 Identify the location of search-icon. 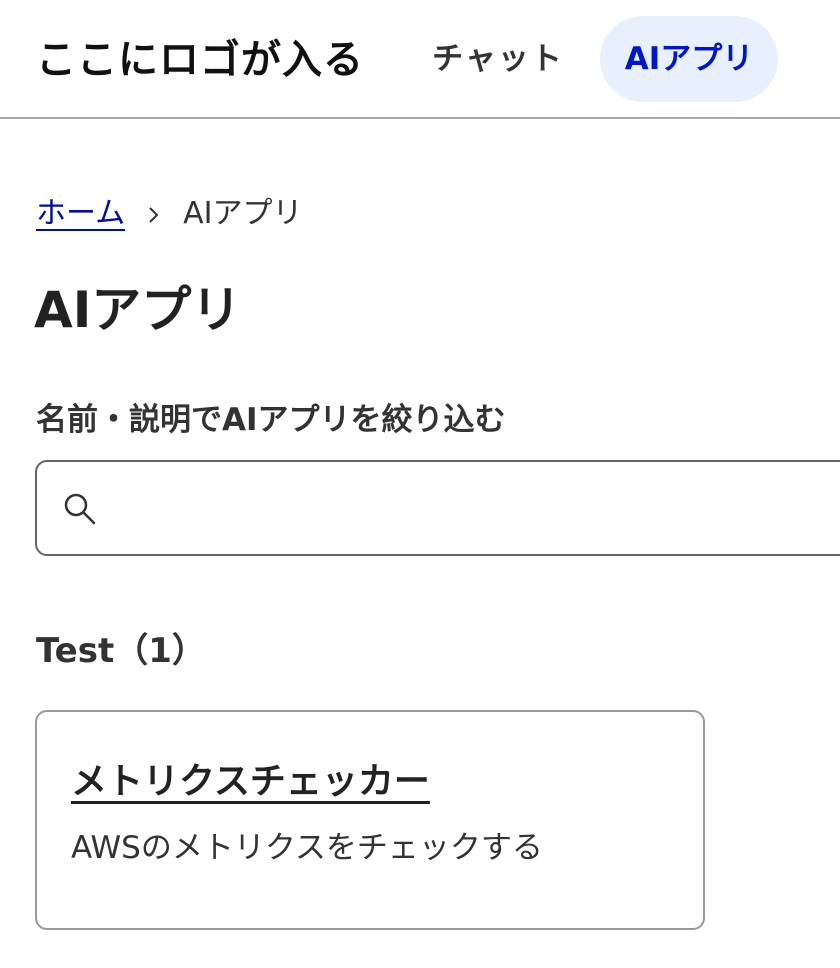
(80, 509).